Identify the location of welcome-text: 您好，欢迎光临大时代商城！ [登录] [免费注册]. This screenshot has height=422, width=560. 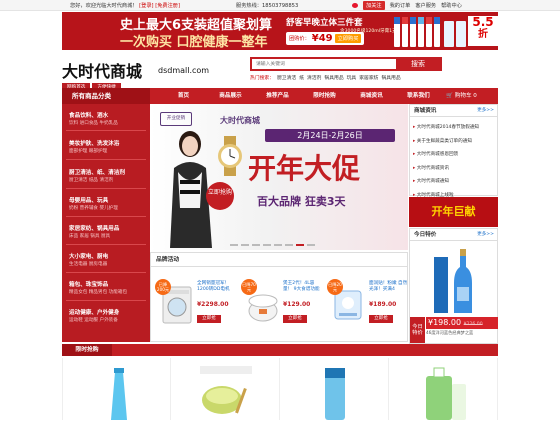
(125, 6).